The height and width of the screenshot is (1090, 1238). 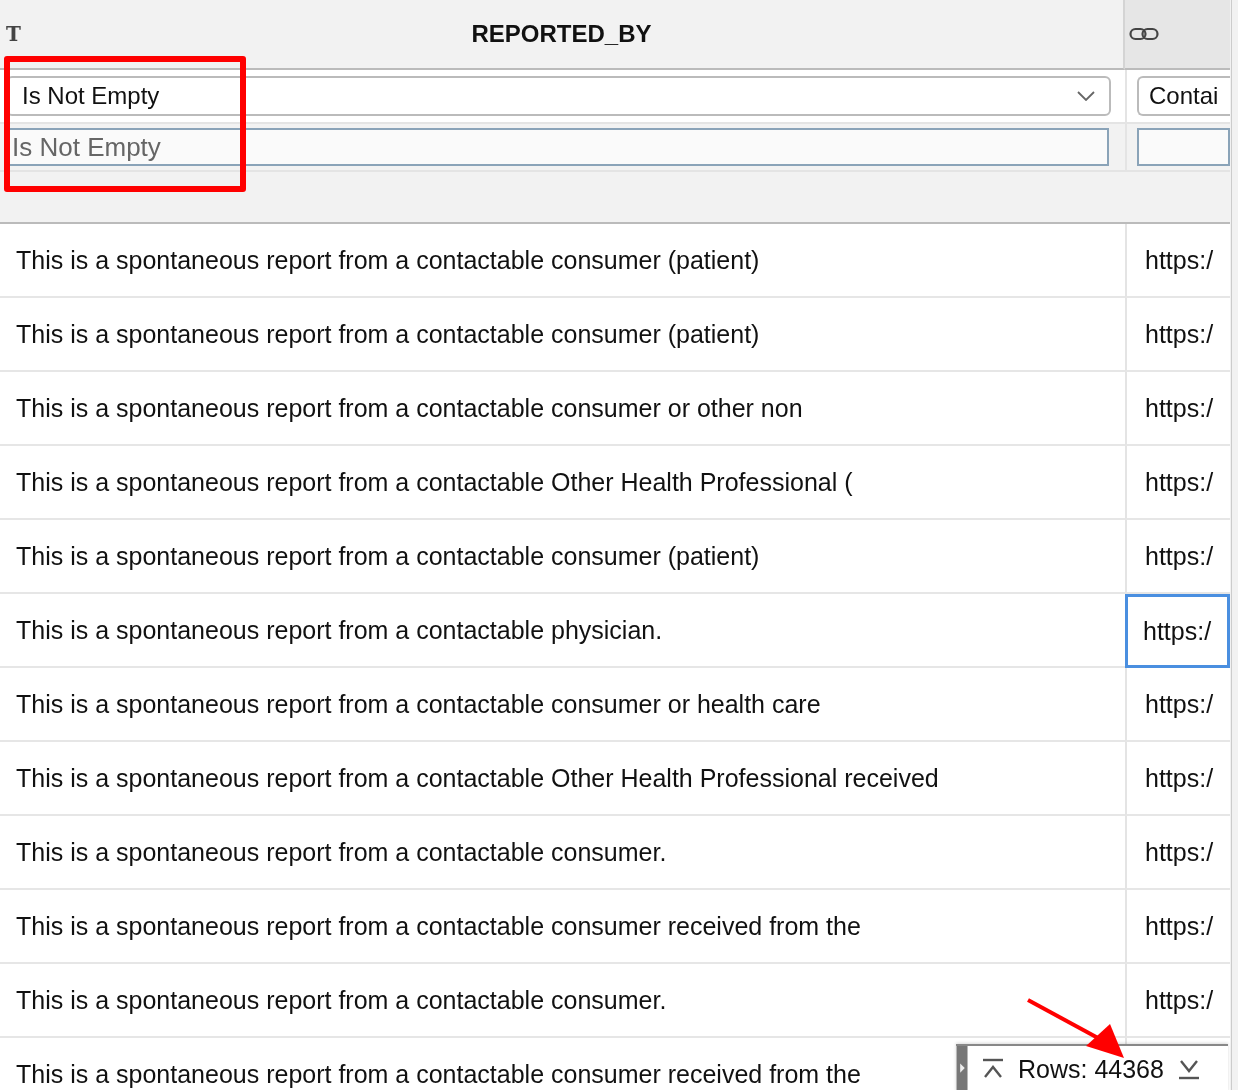 I want to click on scroll-to-bottom-icon, so click(x=1188, y=1069).